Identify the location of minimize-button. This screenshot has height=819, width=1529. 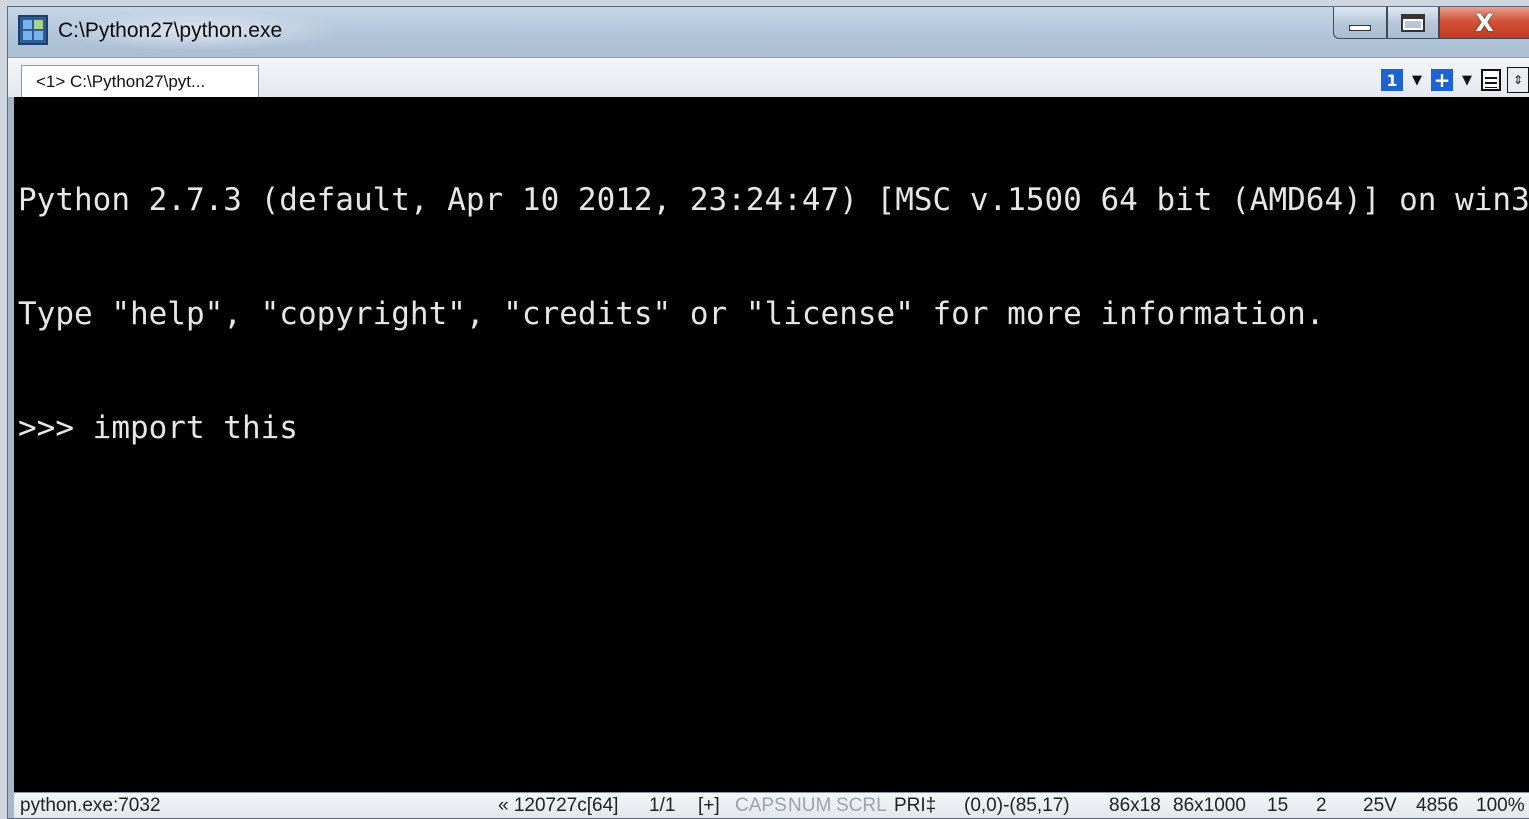
(1360, 23).